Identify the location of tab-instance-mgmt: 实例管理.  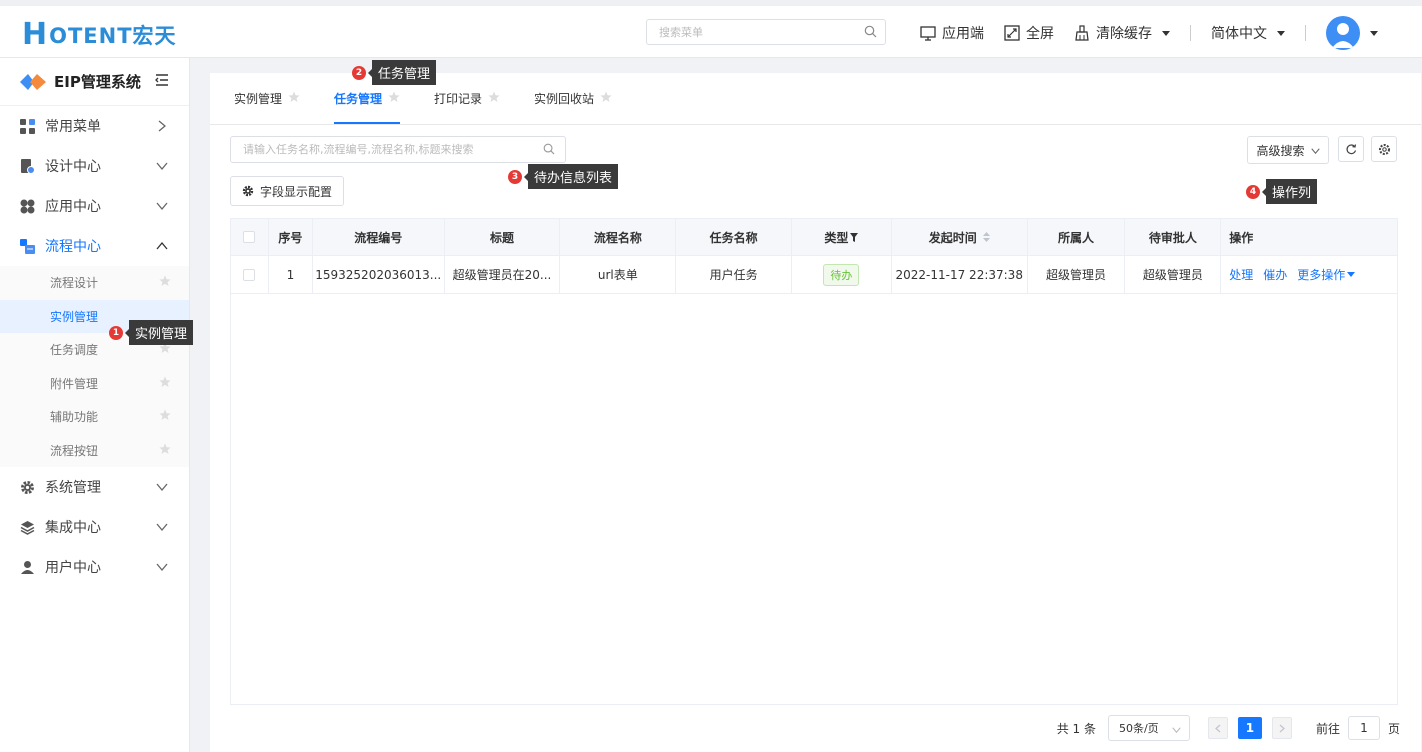
(267, 98).